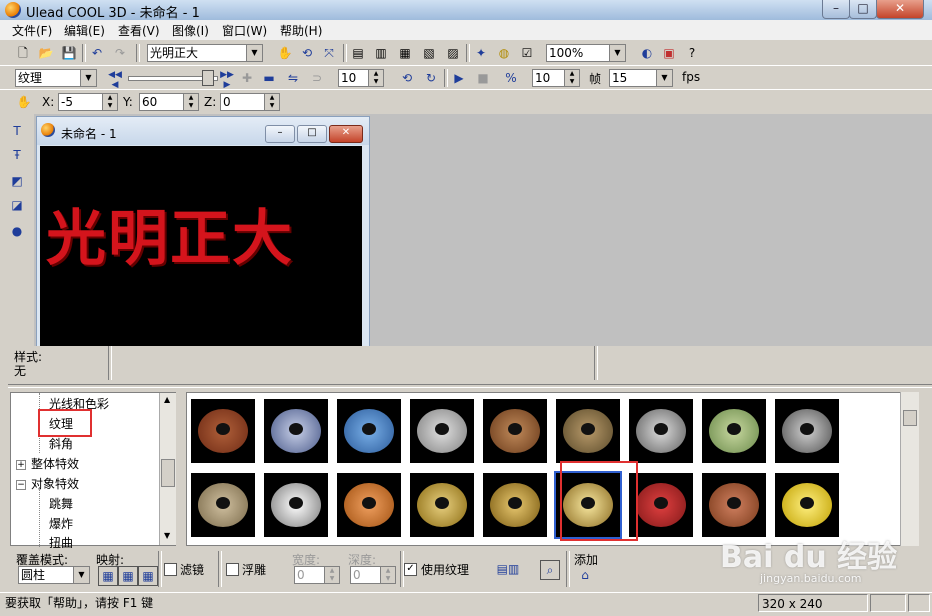 The image size is (932, 616). Describe the element at coordinates (17, 231) in the screenshot. I see `insert-sphere-icon: ●` at that location.